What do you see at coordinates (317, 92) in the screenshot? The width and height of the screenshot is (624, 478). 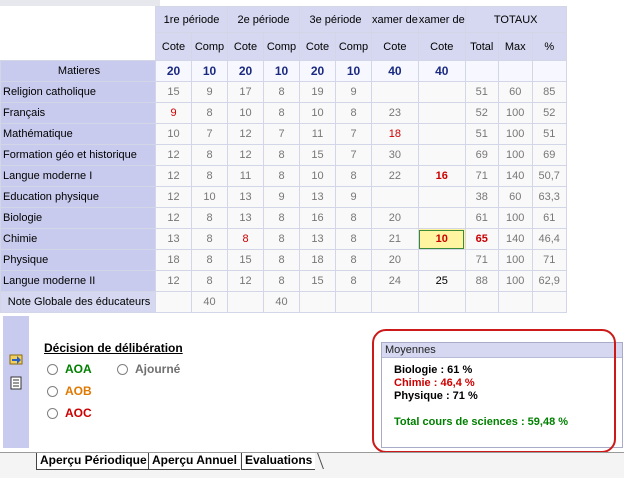 I see `grade-cell: 19` at bounding box center [317, 92].